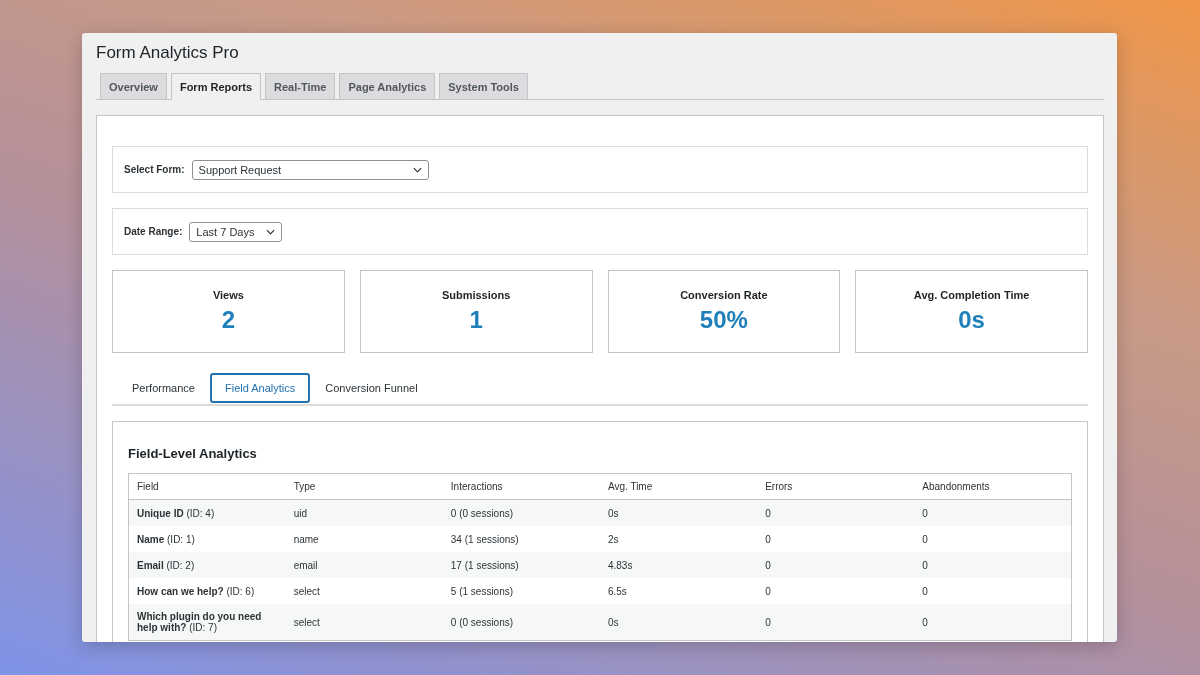  I want to click on stat-label: Submissions, so click(476, 295).